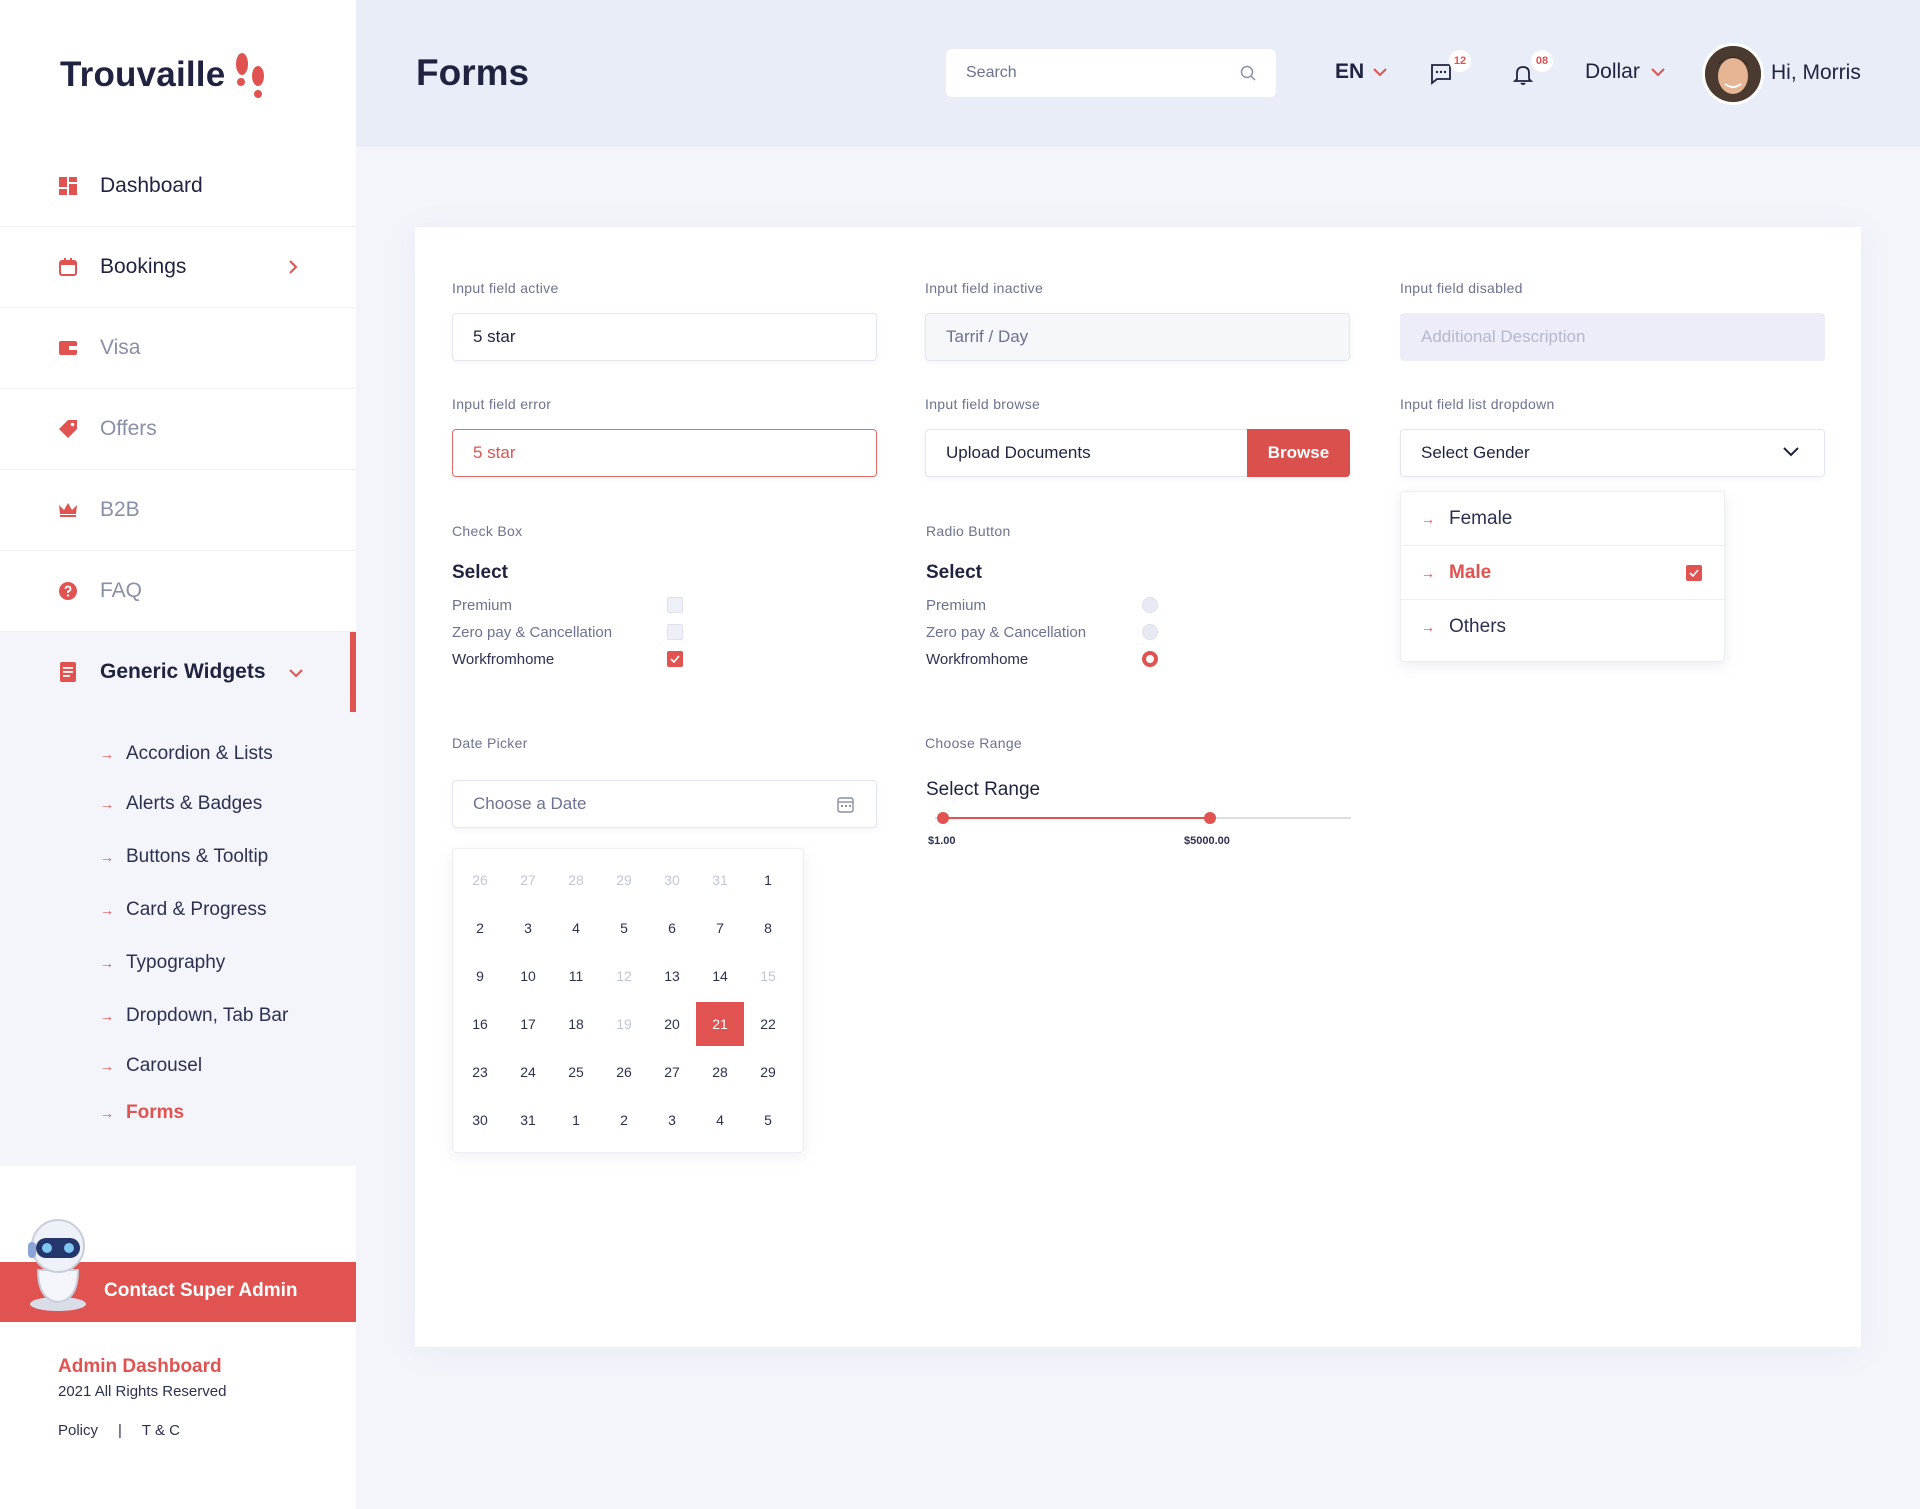 This screenshot has width=1920, height=1509. What do you see at coordinates (181, 804) in the screenshot?
I see `submenu-item-alerts: → Alerts & Badges` at bounding box center [181, 804].